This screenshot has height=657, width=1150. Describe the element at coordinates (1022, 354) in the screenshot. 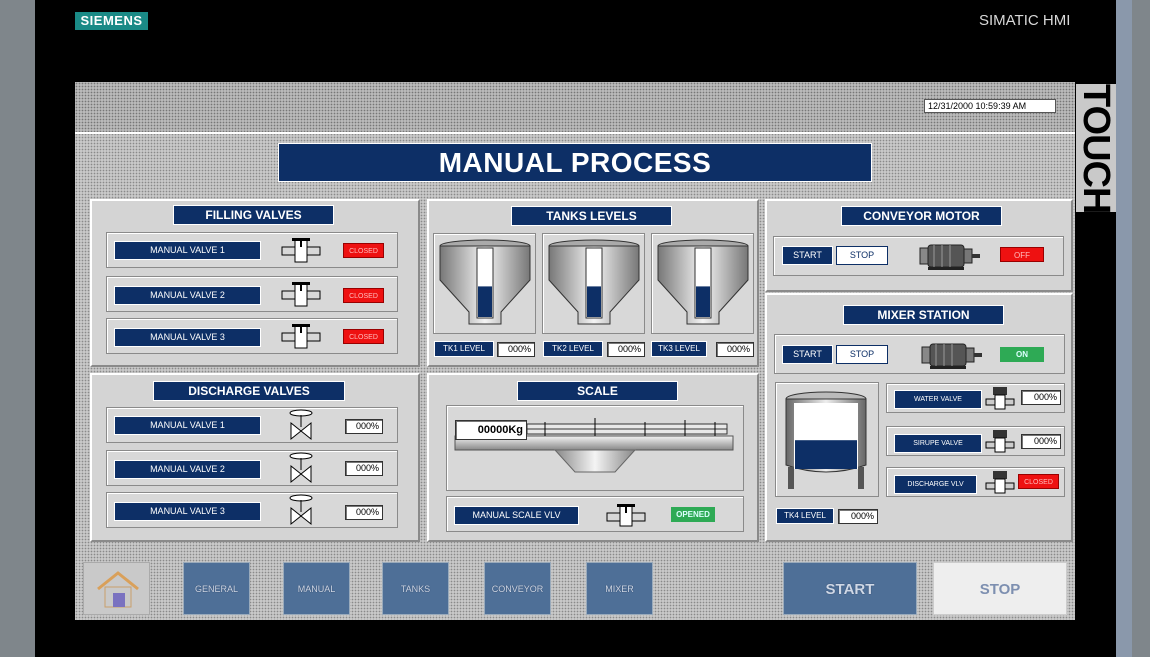

I see `mixer-status-indicator: ON` at that location.